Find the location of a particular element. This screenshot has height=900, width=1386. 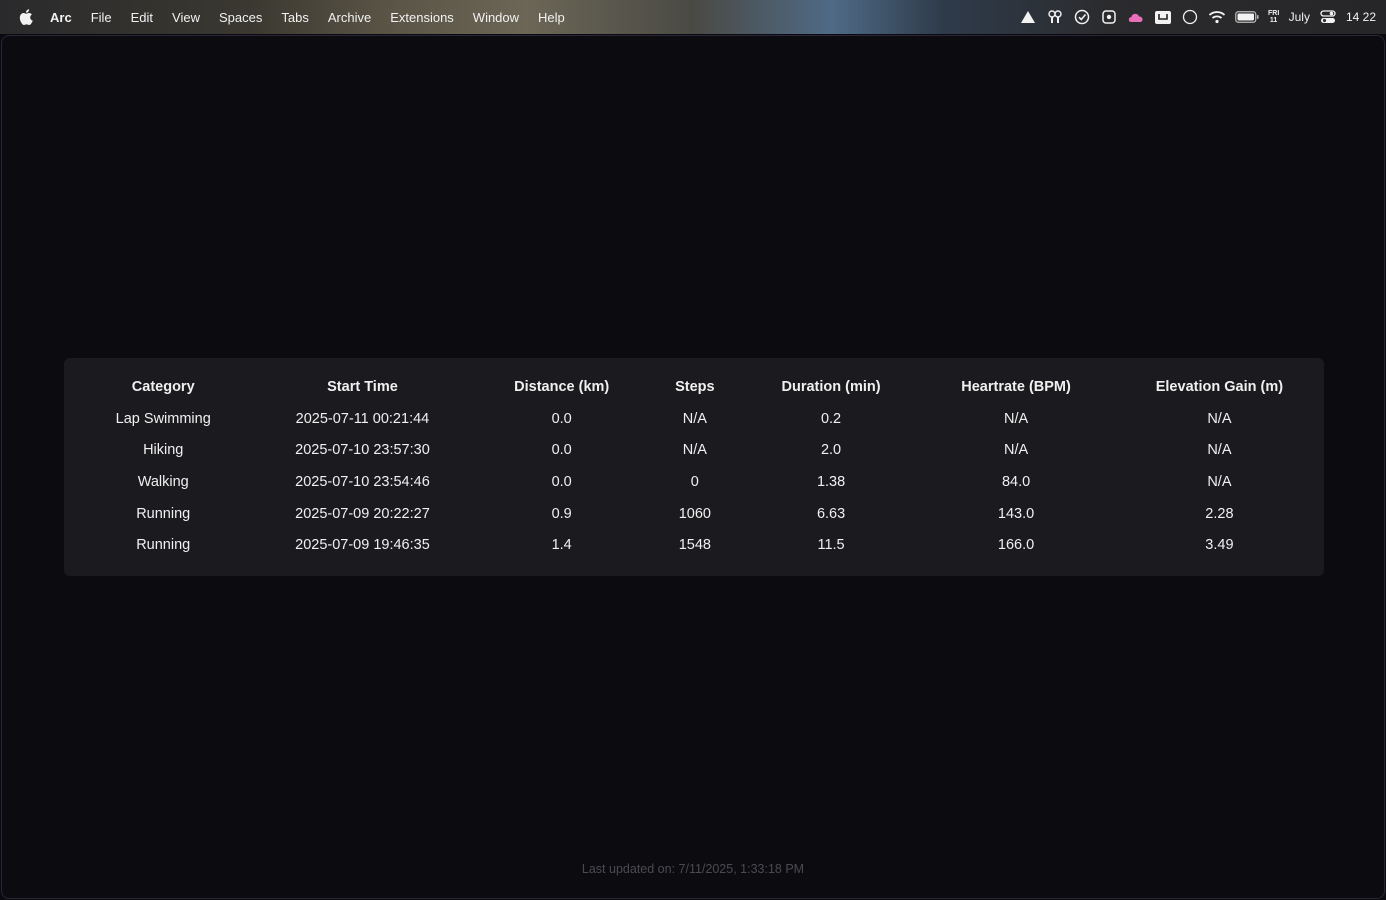

cell-start-time: 2025-07-09 19:46:35 is located at coordinates (362, 545).